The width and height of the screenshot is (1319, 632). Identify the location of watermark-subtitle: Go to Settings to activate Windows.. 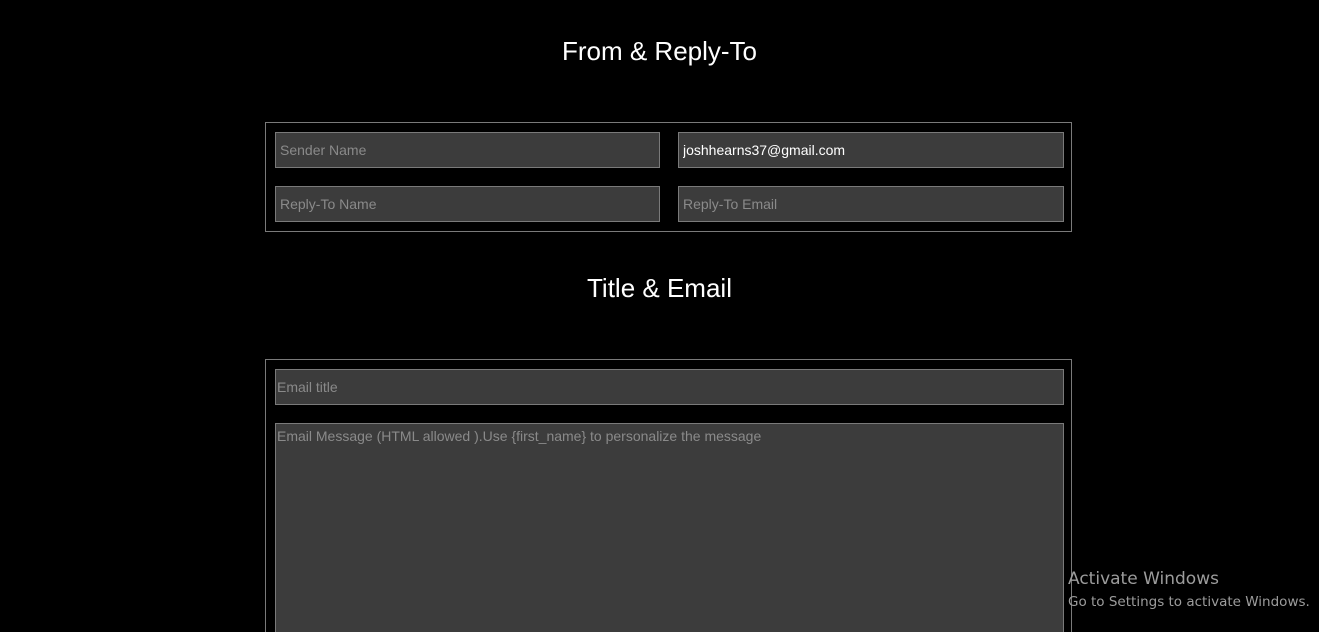
(1189, 602).